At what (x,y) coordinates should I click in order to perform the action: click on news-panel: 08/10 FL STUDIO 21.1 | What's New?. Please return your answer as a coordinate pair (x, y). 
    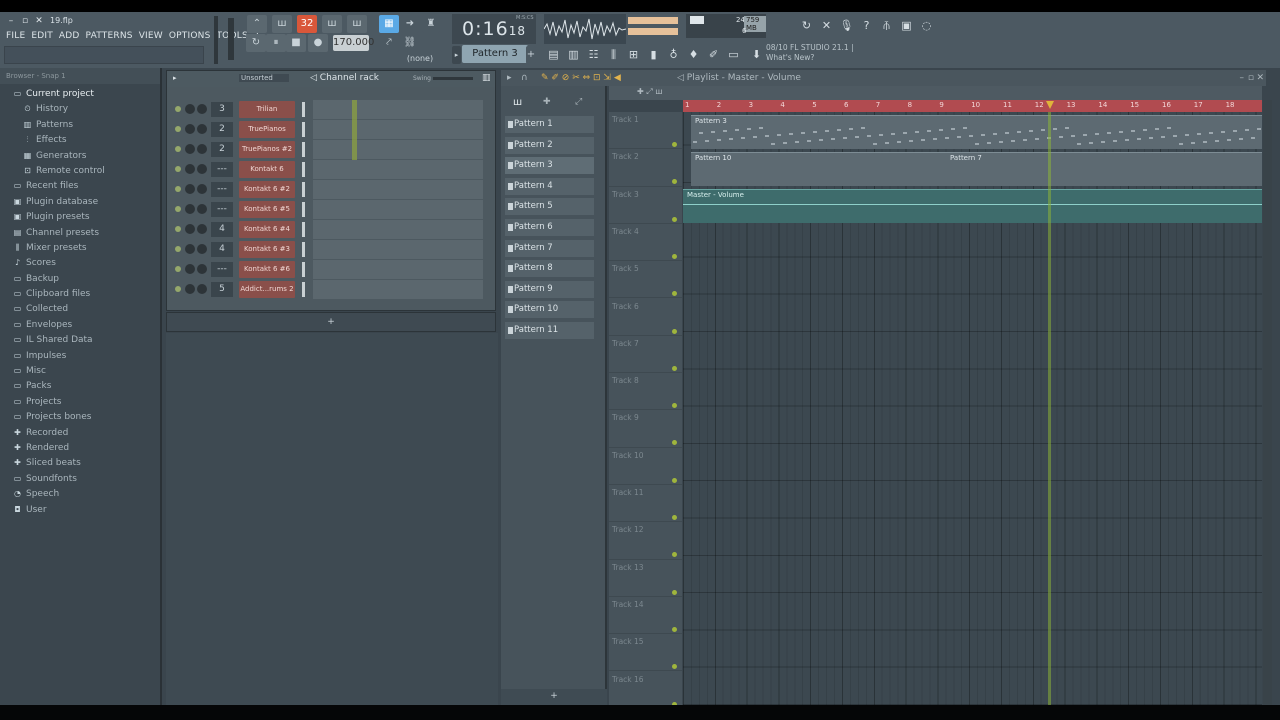
    Looking at the image, I should click on (822, 54).